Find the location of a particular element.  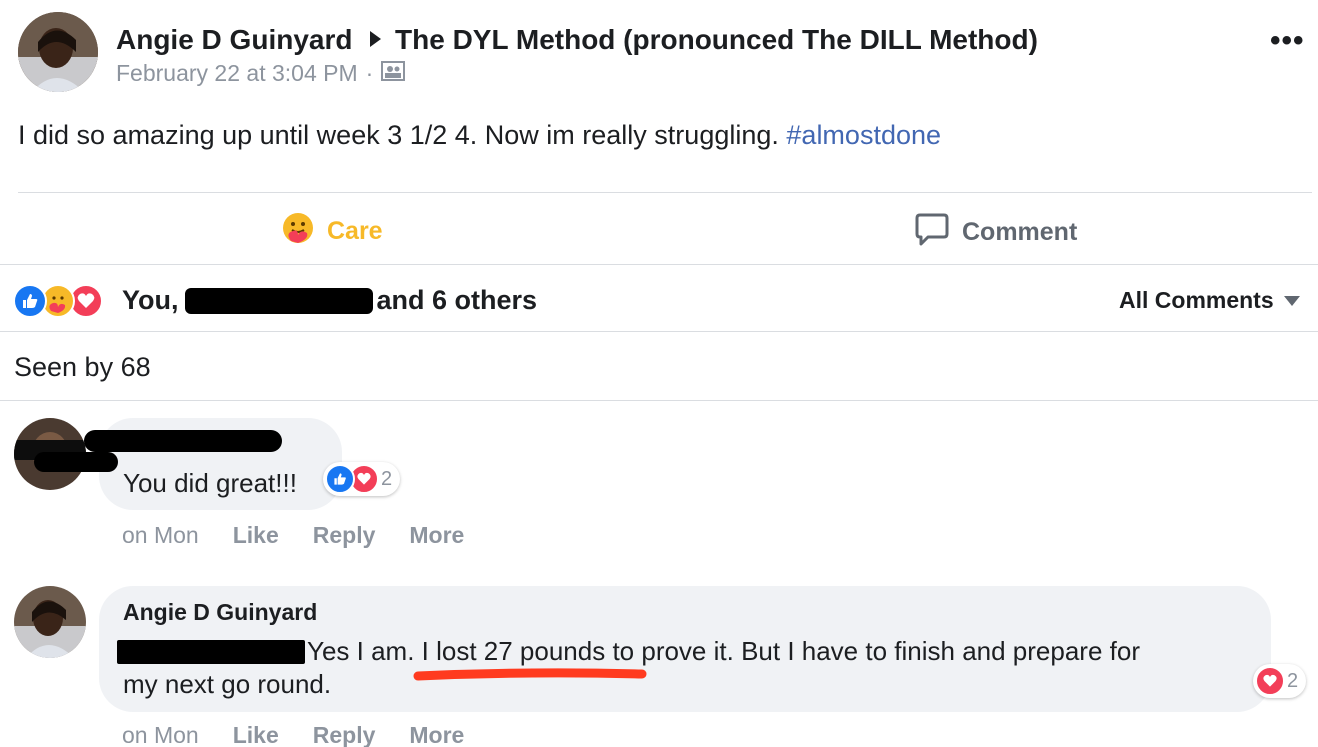

redacted-mention is located at coordinates (211, 651).